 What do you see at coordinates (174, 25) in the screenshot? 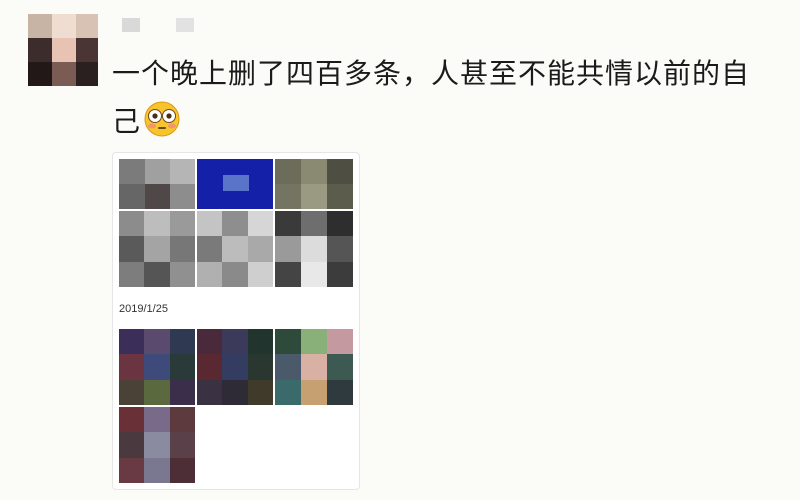
I see `username-obscured` at bounding box center [174, 25].